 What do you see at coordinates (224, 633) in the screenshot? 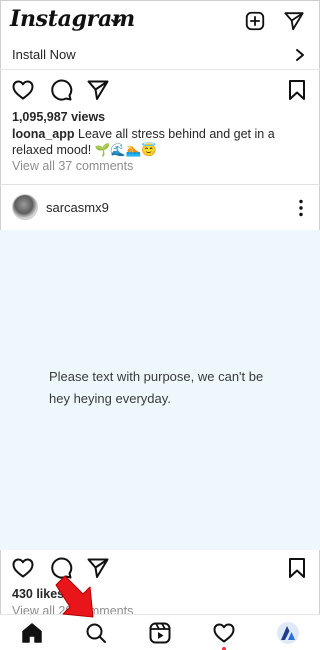
I see `activity-heart-icon` at bounding box center [224, 633].